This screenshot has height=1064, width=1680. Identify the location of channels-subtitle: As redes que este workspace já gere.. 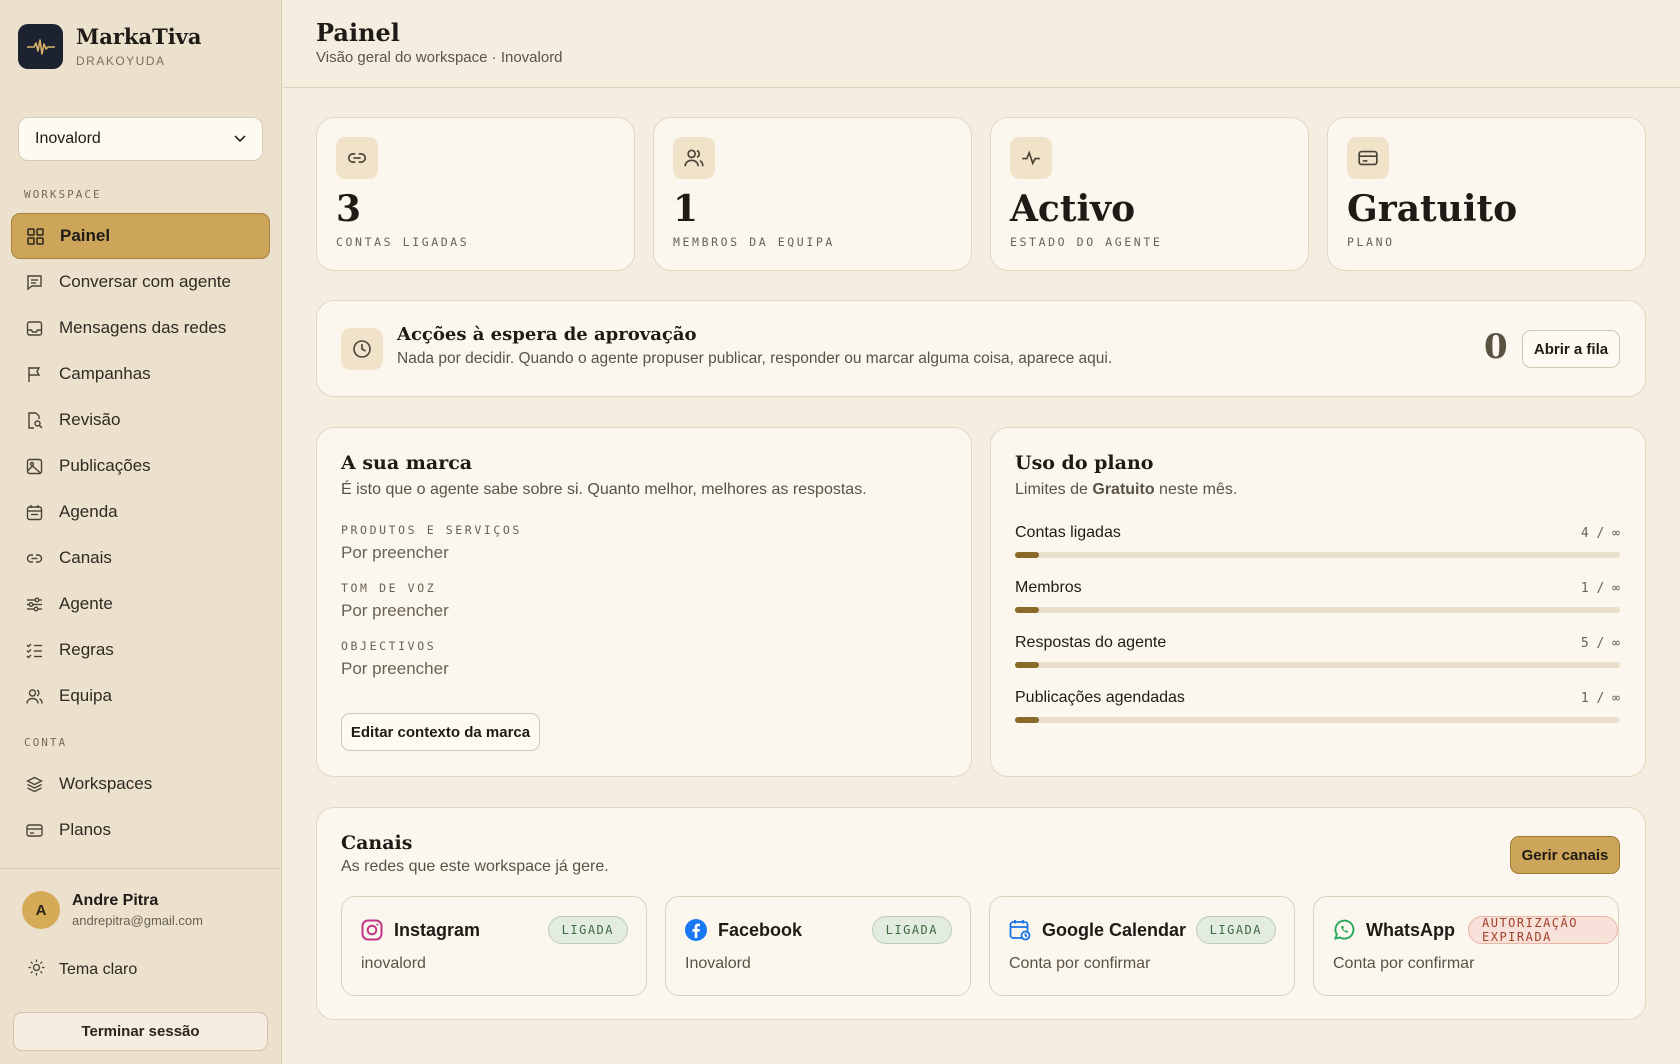
(475, 866).